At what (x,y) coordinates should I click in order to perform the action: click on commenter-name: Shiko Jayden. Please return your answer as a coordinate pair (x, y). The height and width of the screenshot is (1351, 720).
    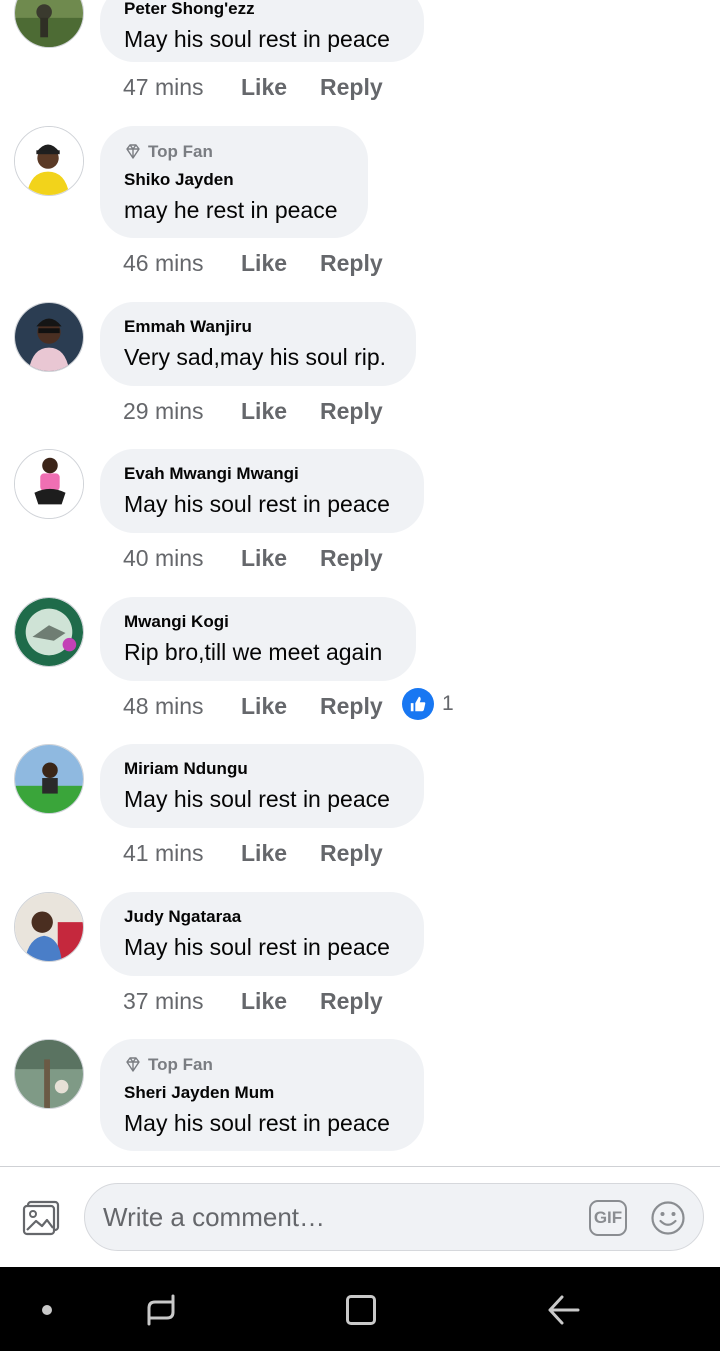
    Looking at the image, I should click on (234, 180).